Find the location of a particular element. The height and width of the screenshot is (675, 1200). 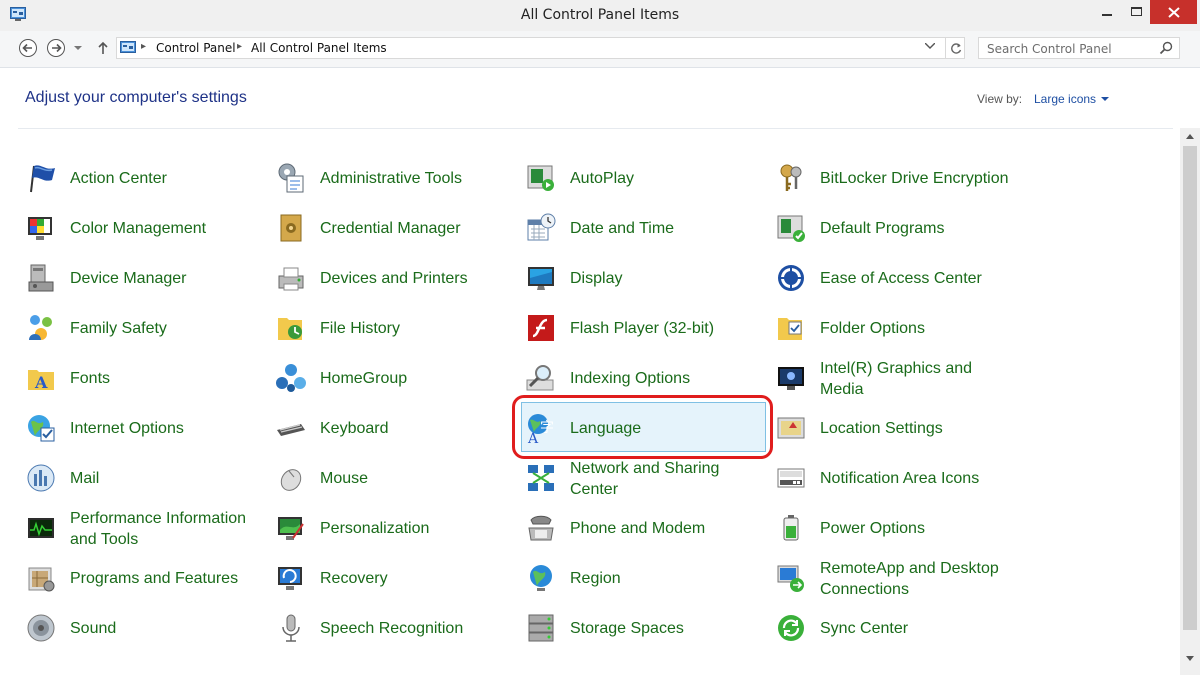

close-button is located at coordinates (1173, 12).